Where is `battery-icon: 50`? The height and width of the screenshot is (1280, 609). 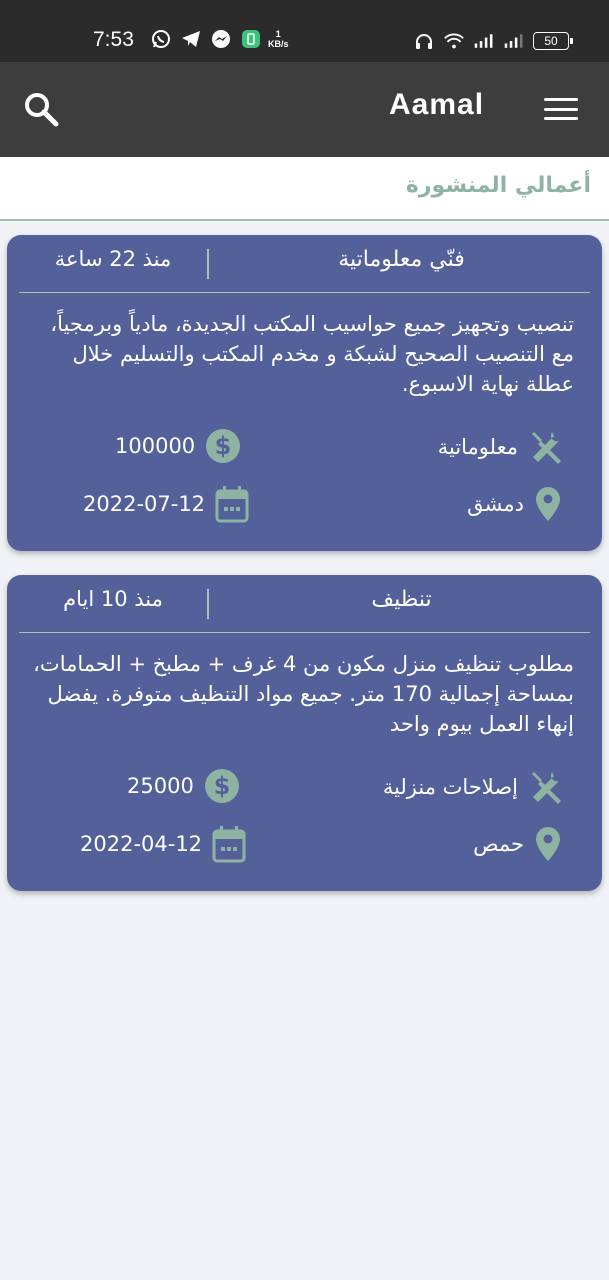
battery-icon: 50 is located at coordinates (553, 41).